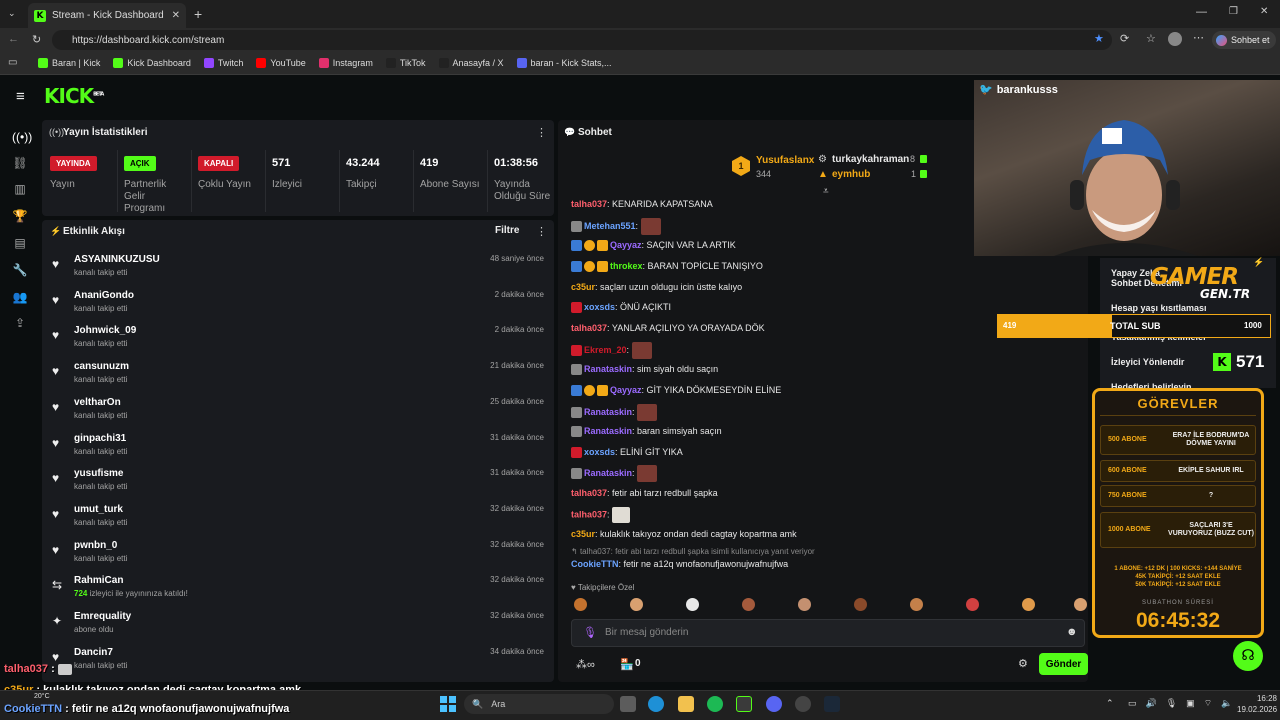 This screenshot has height=720, width=1280. Describe the element at coordinates (102, 616) in the screenshot. I see `activity-username: Emrequality` at that location.